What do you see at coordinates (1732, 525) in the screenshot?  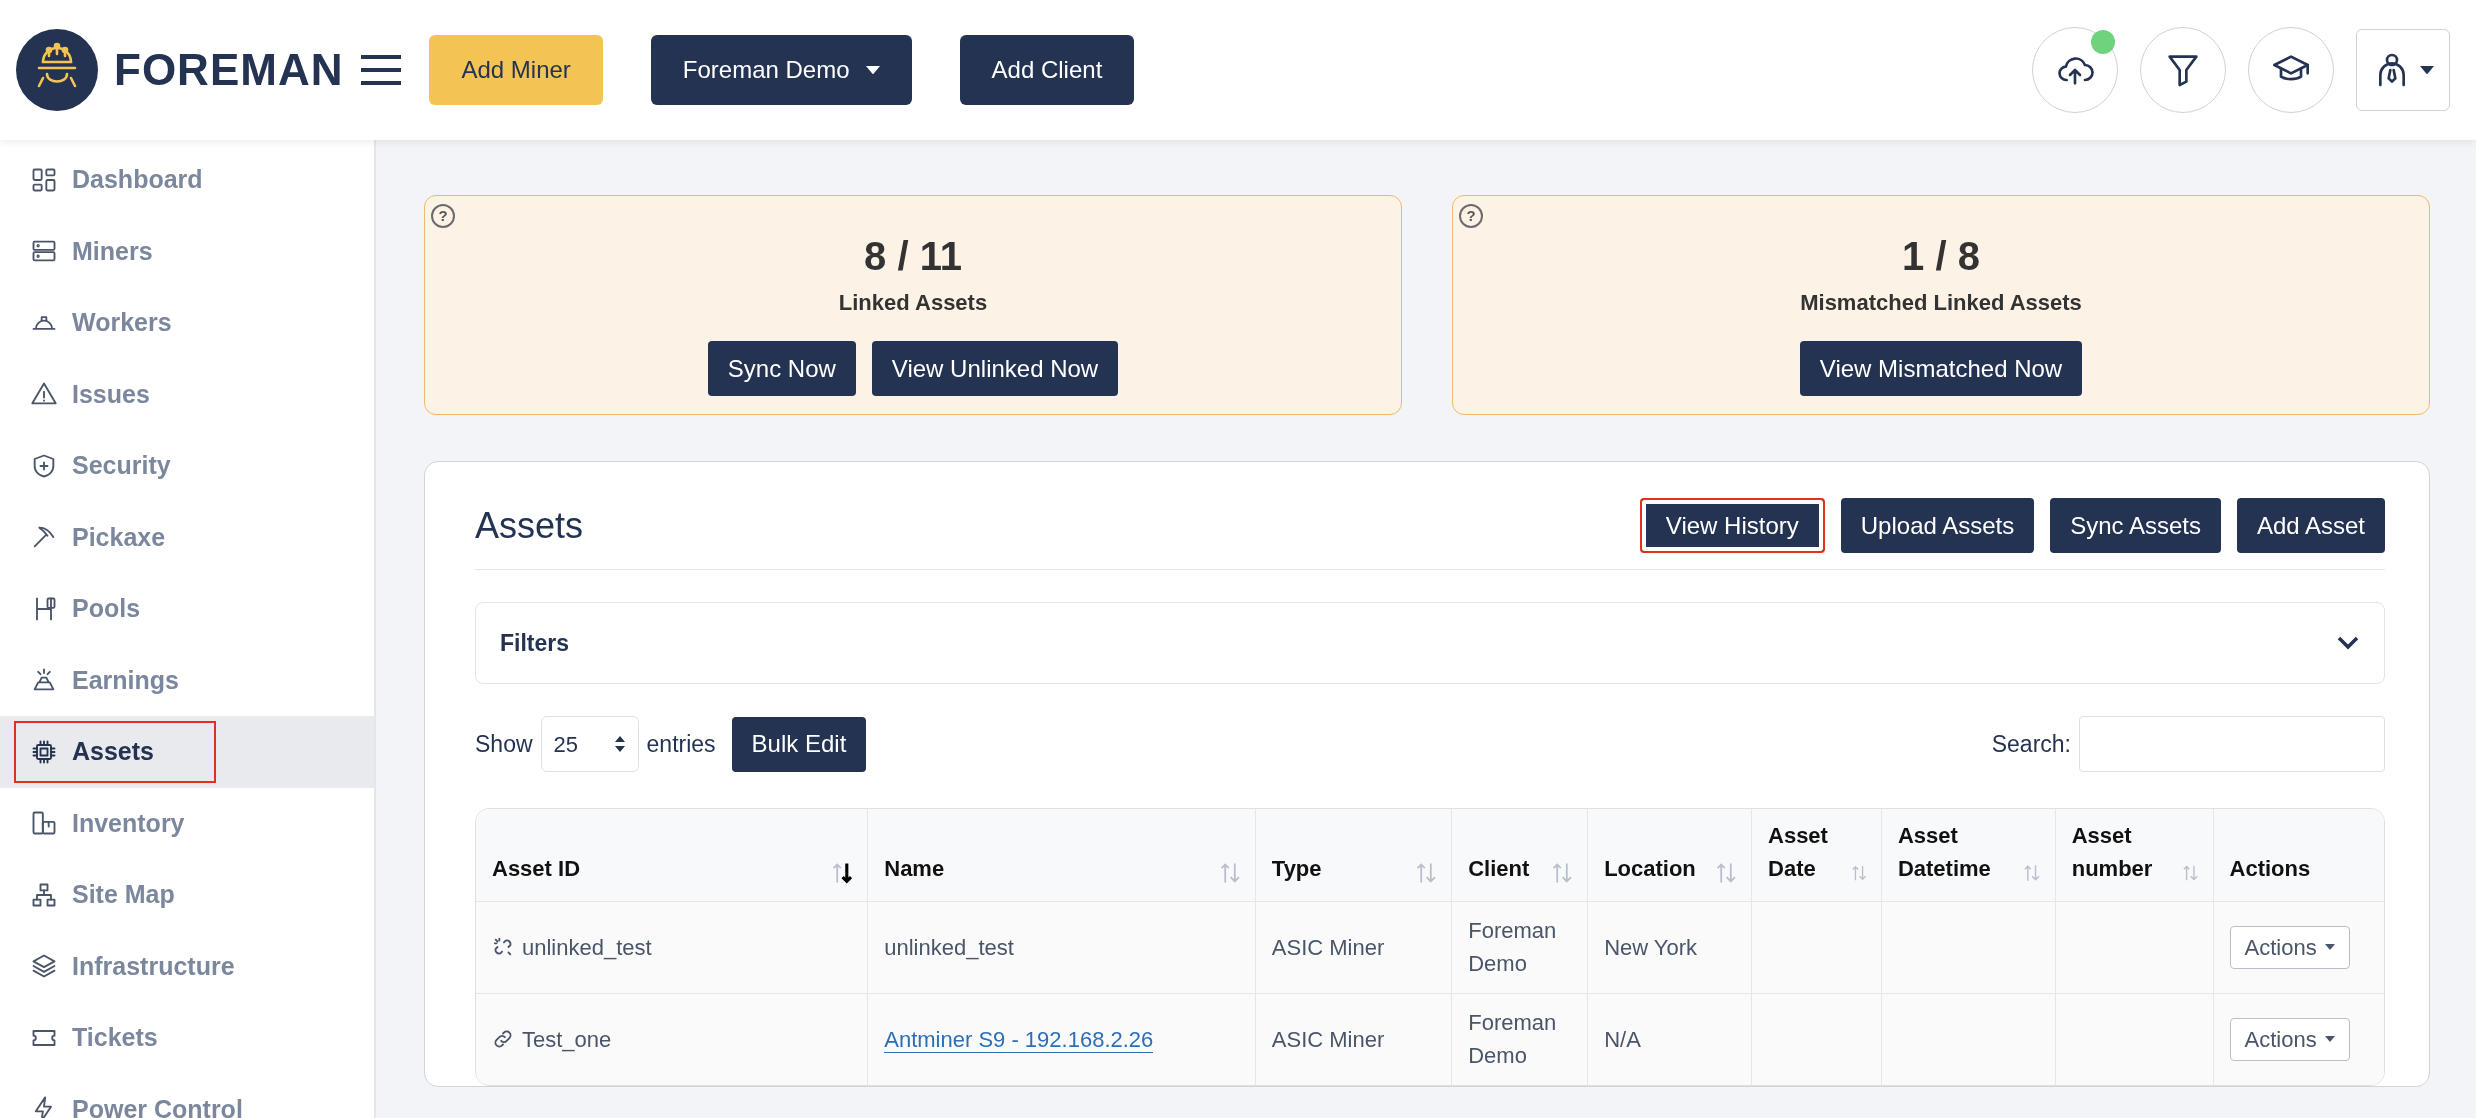 I see `header-button: View History` at bounding box center [1732, 525].